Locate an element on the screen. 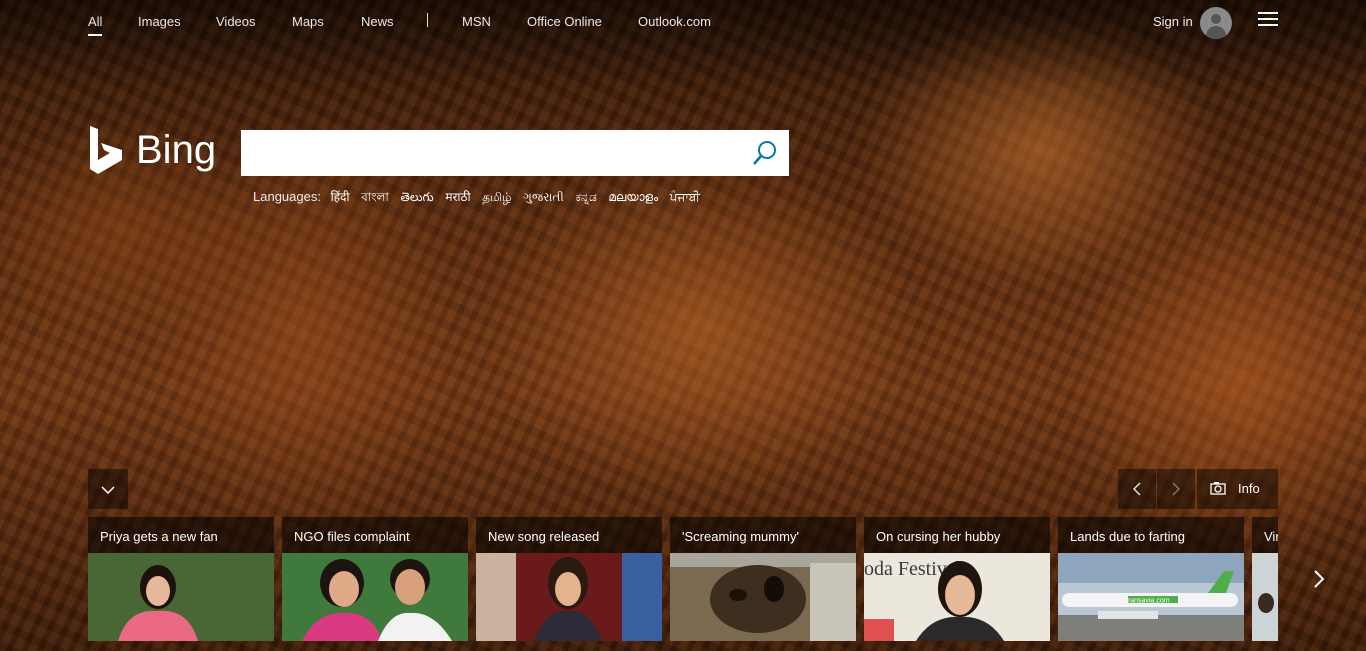  news-next-button is located at coordinates (1320, 579).